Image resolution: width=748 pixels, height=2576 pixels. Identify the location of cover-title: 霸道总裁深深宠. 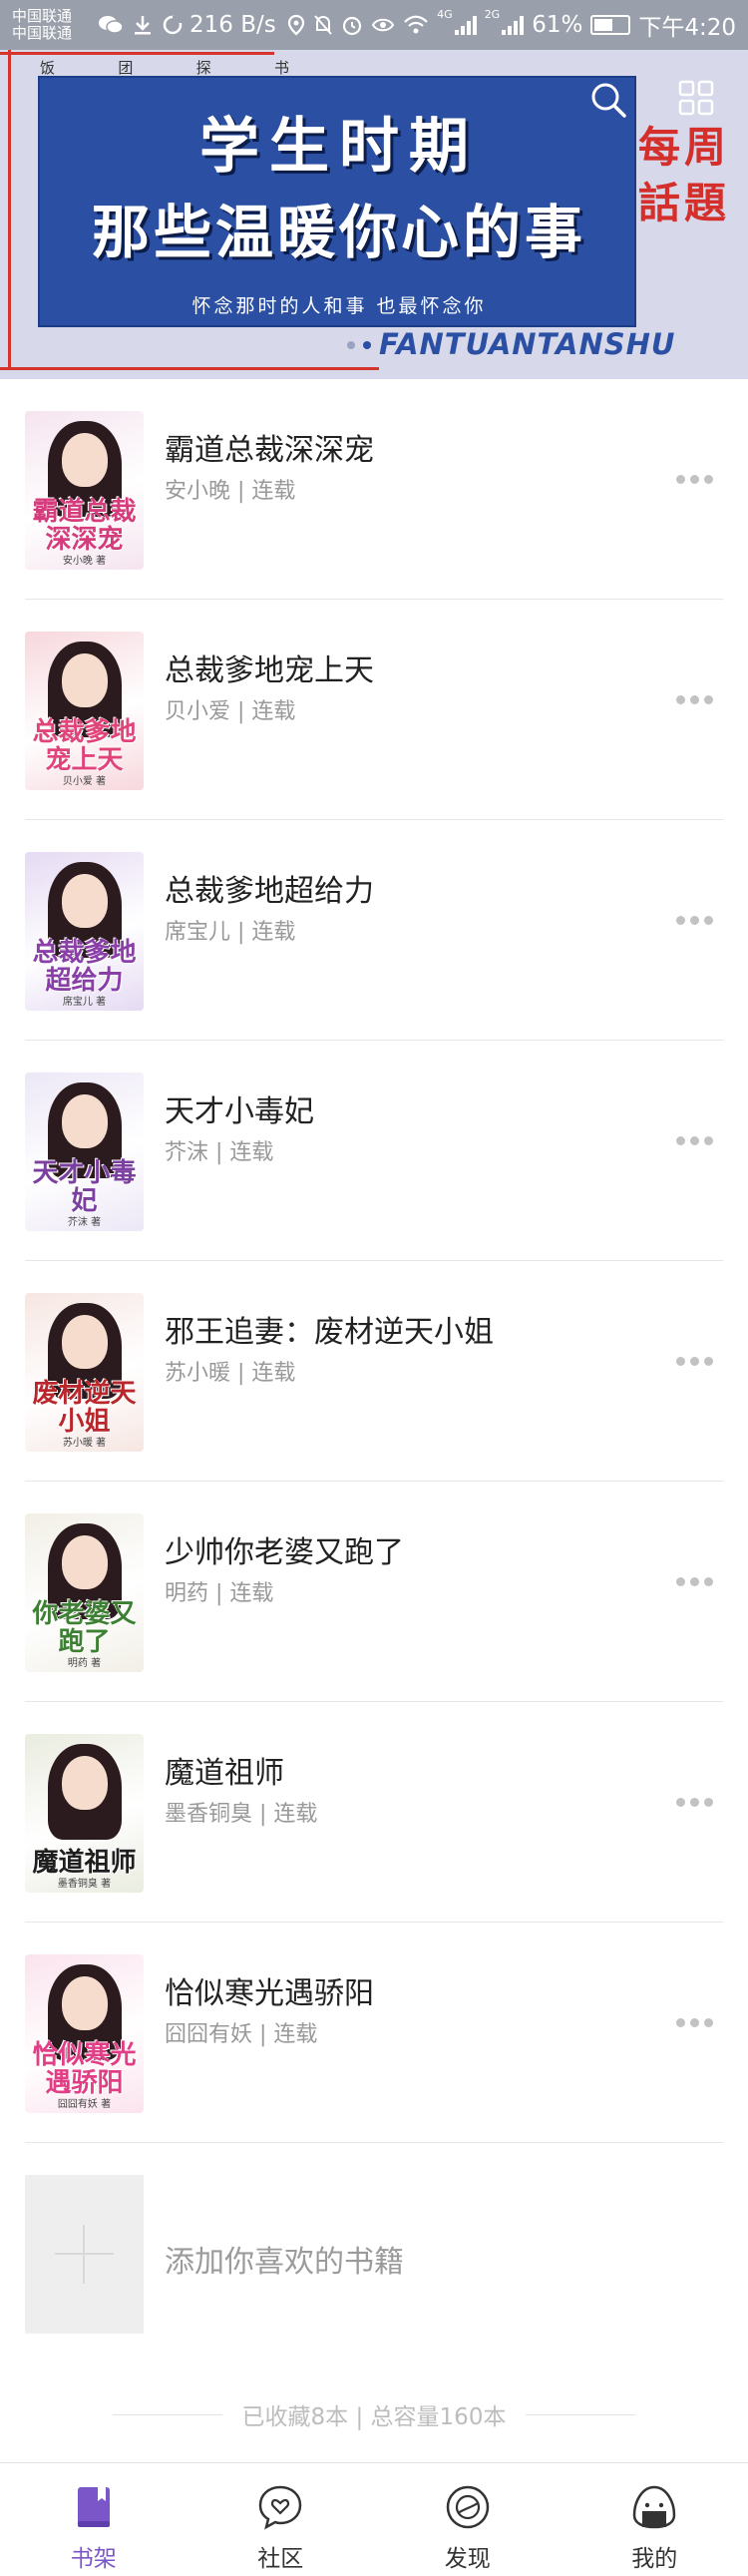
(84, 526).